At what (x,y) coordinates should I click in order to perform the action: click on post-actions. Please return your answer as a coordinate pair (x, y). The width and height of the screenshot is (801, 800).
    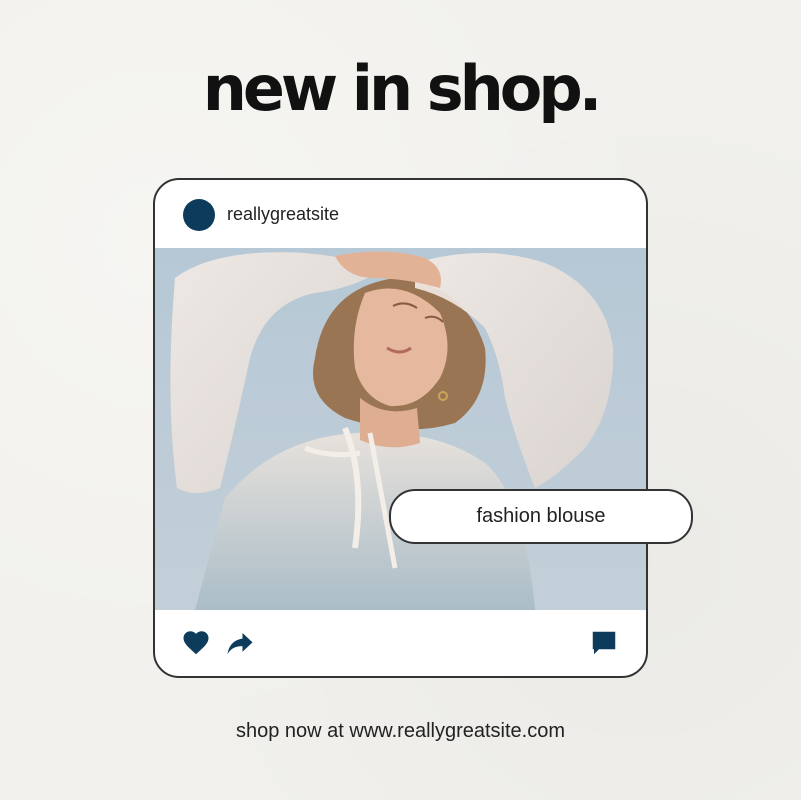
    Looking at the image, I should click on (400, 643).